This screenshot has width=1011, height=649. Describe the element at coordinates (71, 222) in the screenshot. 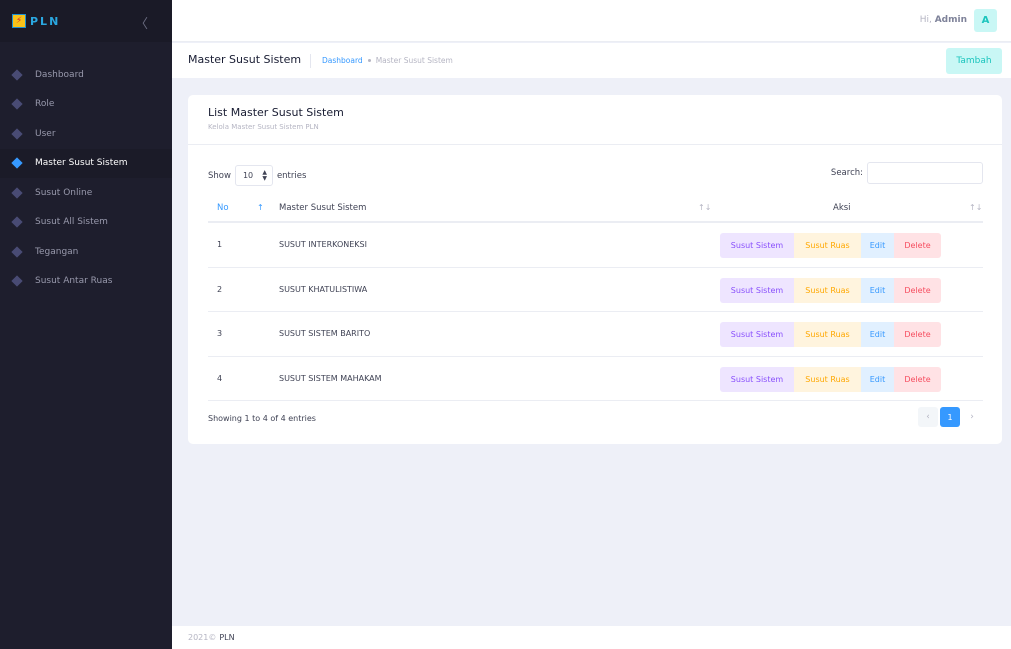

I see `sidebar-item-label: Susut All Sistem` at that location.